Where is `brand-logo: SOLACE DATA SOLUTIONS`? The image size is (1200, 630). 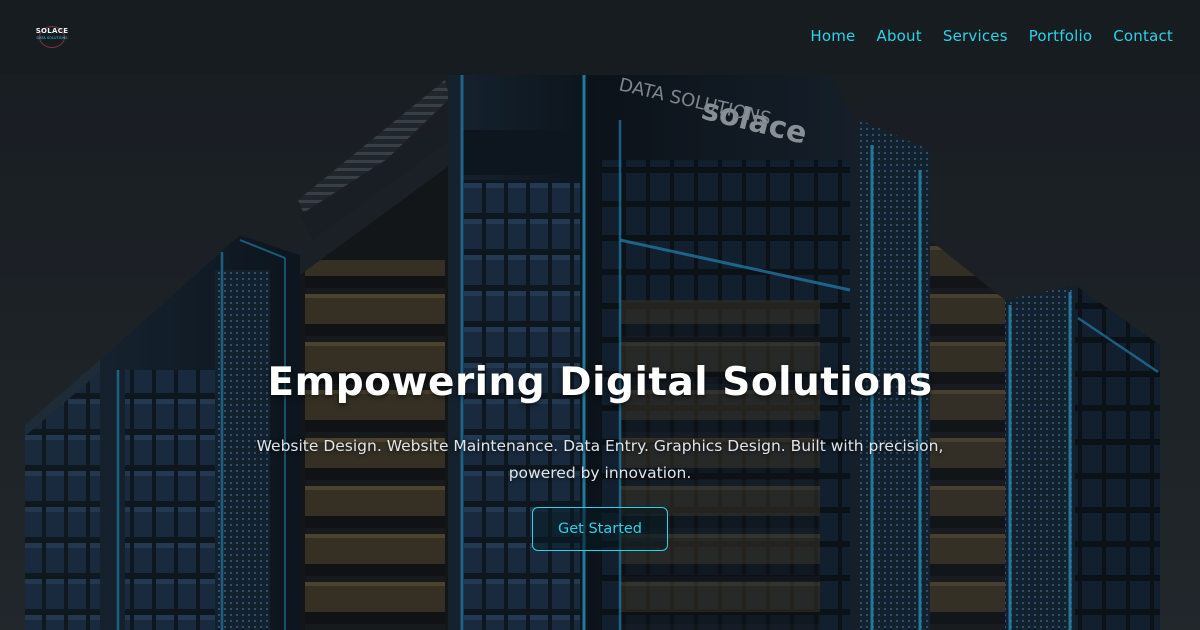
brand-logo: SOLACE DATA SOLUTIONS is located at coordinates (52, 38).